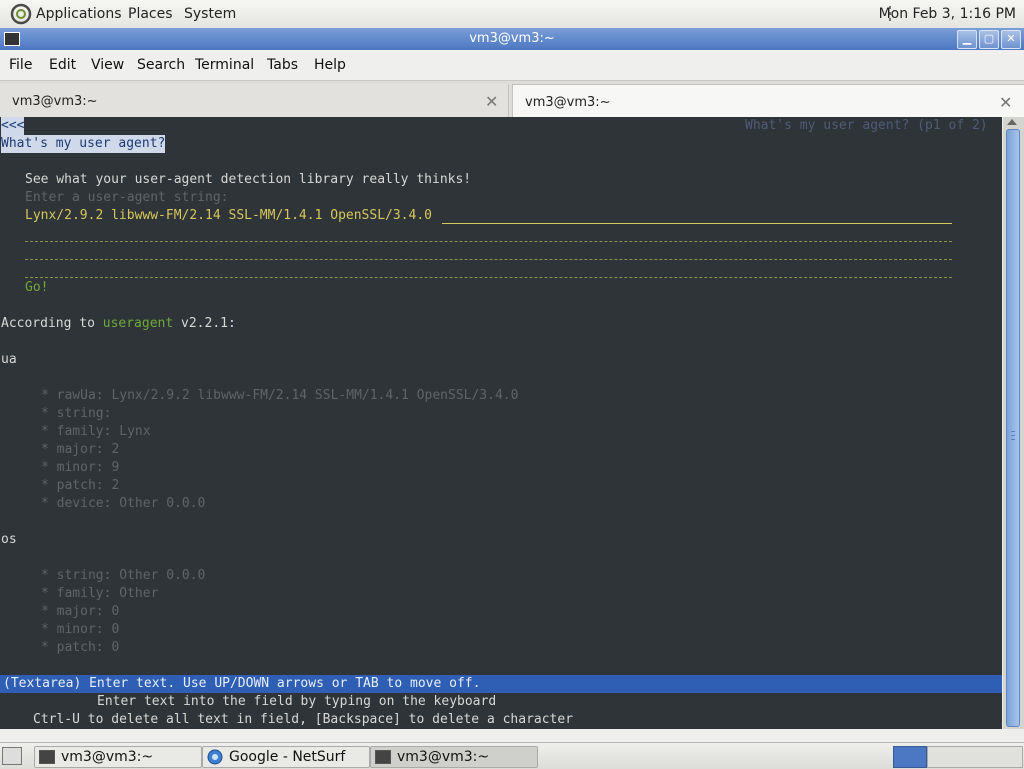  I want to click on os-heading: os, so click(9, 539).